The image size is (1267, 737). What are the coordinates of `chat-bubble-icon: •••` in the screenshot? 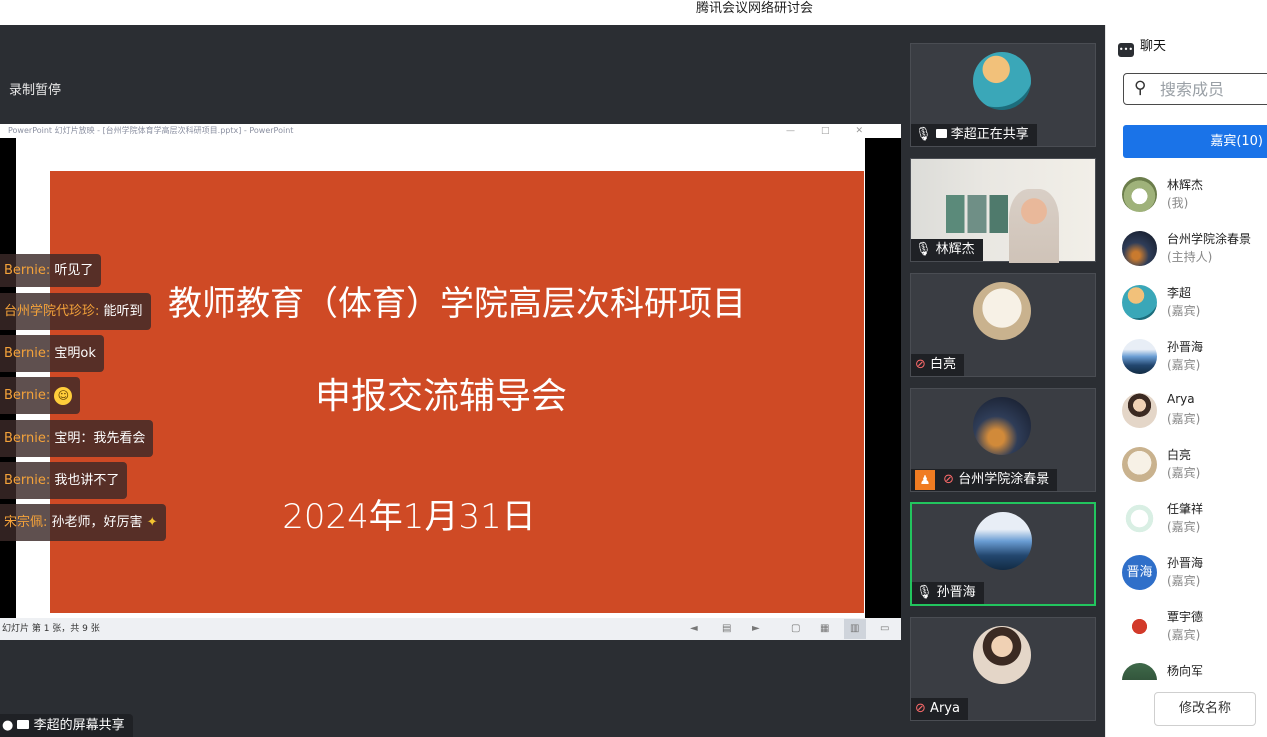 It's located at (1126, 50).